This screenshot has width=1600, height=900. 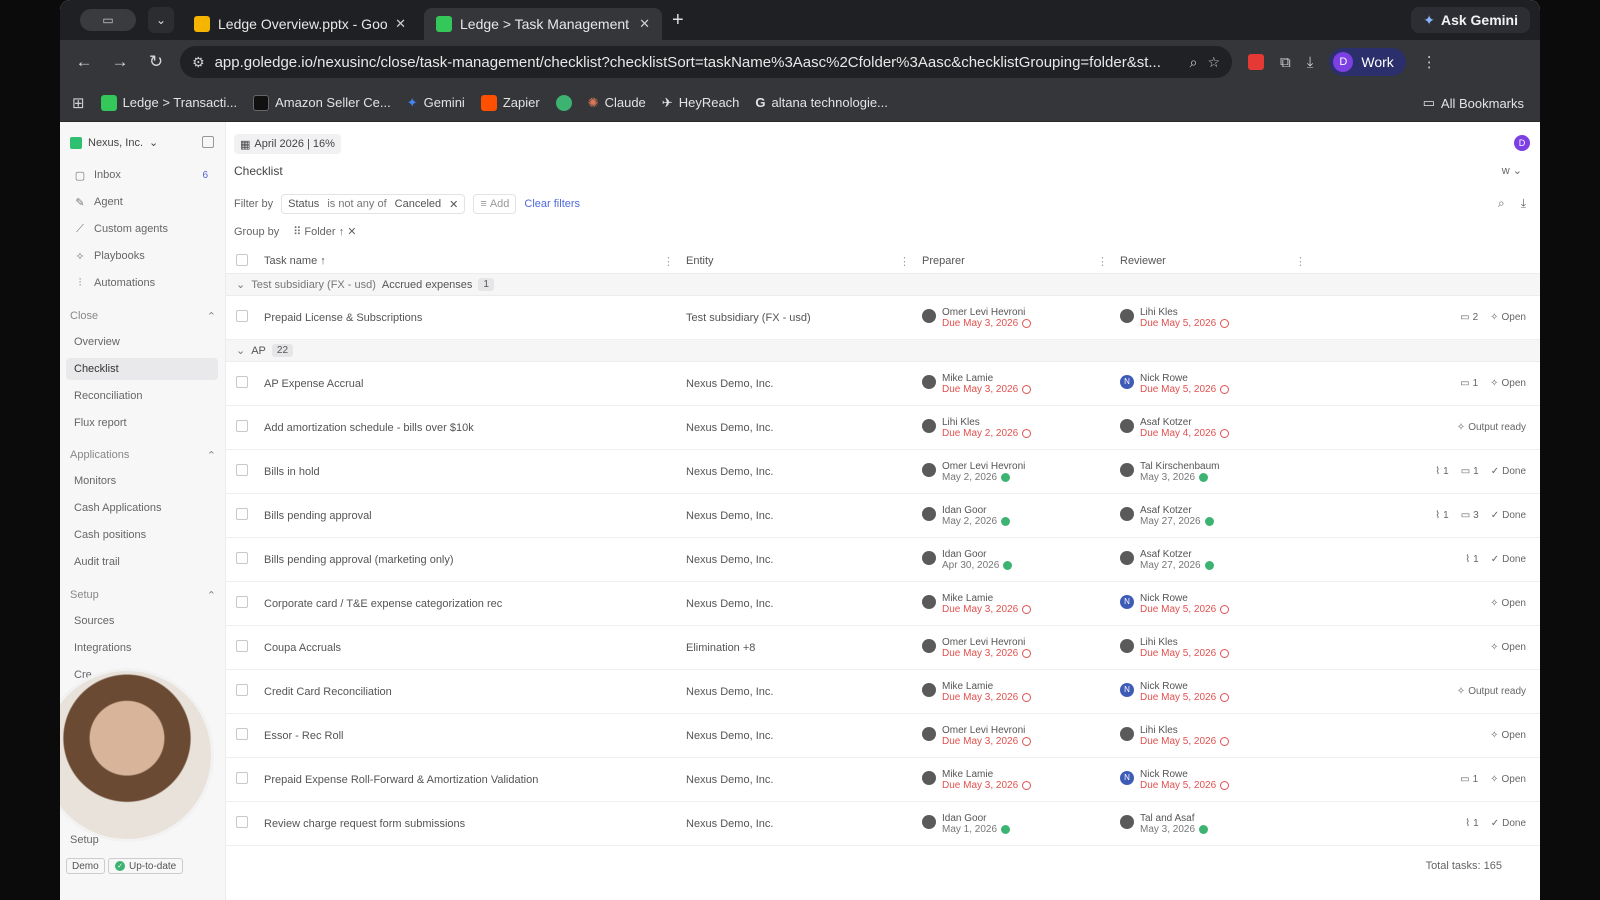 What do you see at coordinates (1167, 516) in the screenshot?
I see `reviewer: Asaf Kotzer May 27, 2026` at bounding box center [1167, 516].